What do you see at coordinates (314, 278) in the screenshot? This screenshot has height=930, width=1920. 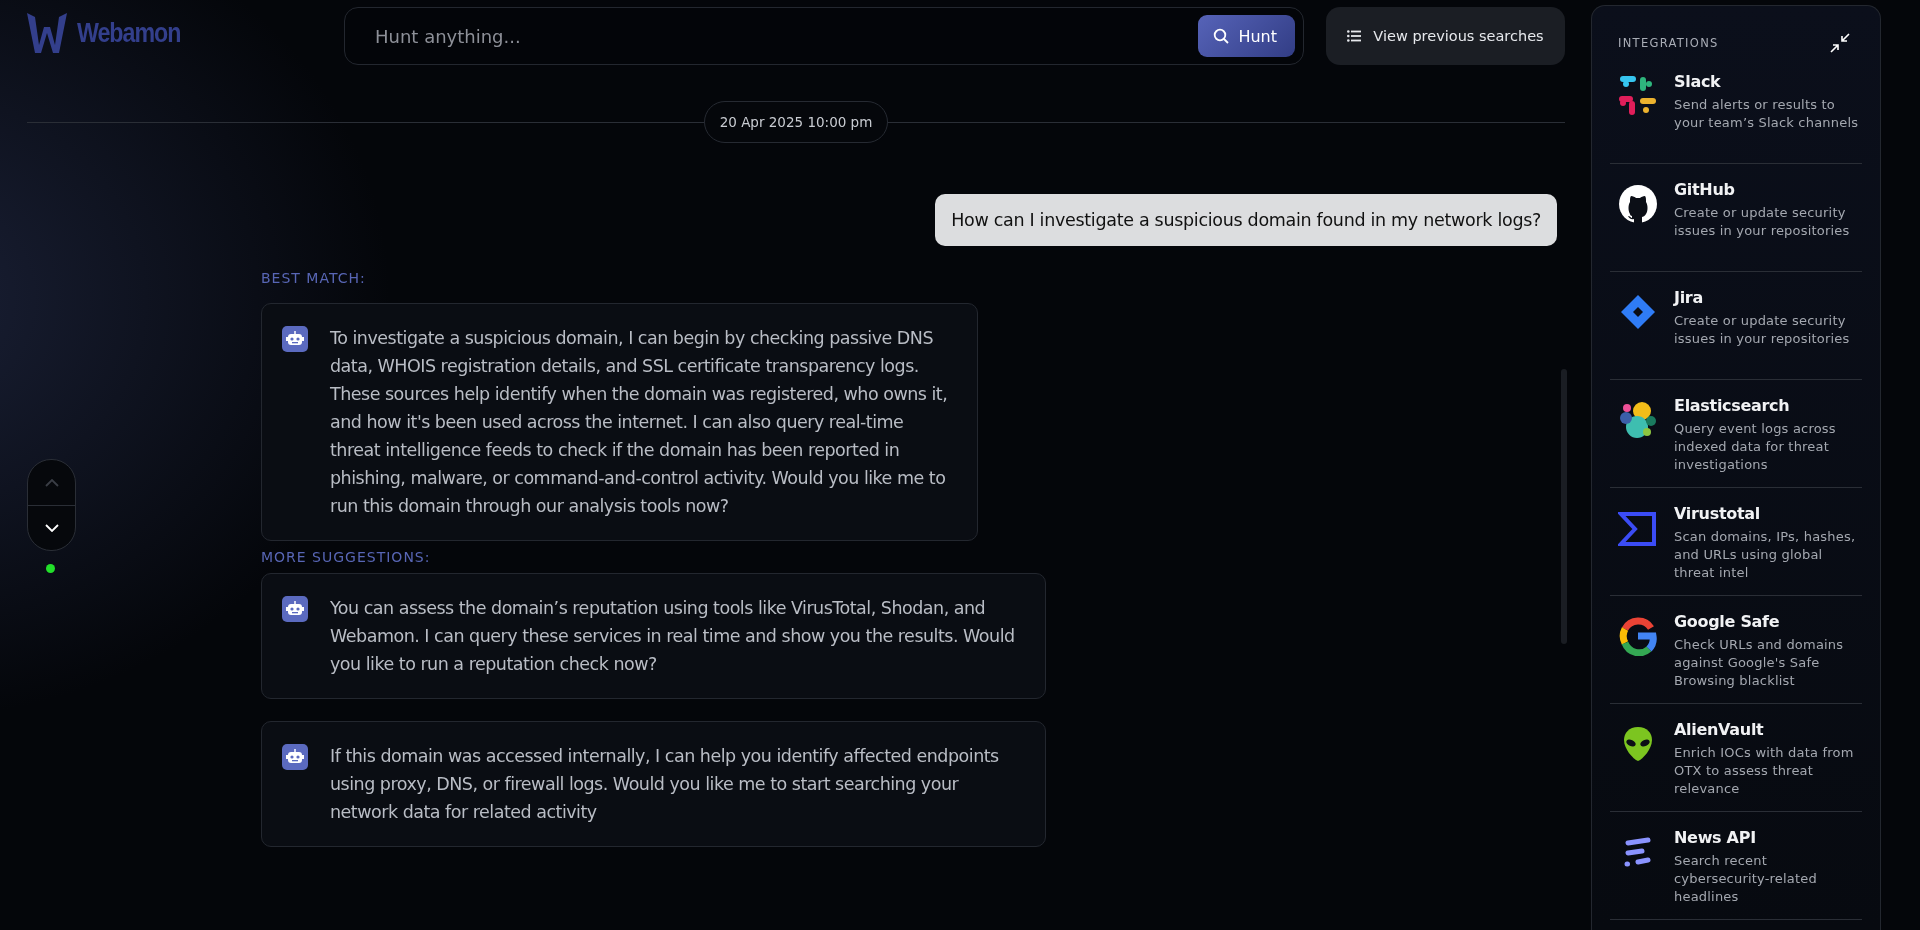 I see `section-heading: BEST MATCH:` at bounding box center [314, 278].